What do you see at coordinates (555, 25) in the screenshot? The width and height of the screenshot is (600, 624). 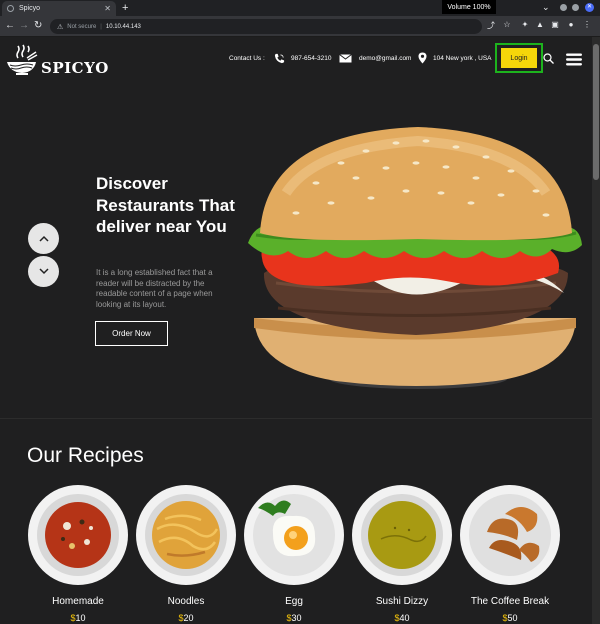 I see `sidepanel-icon: ▣` at bounding box center [555, 25].